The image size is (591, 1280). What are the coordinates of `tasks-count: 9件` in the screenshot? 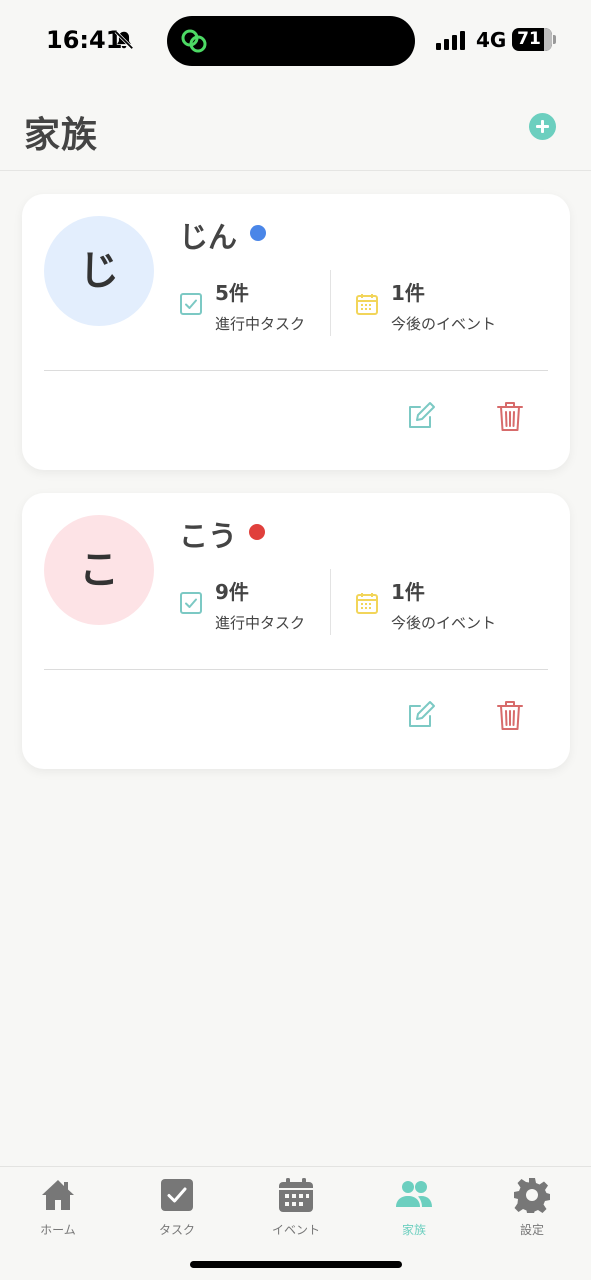 It's located at (232, 592).